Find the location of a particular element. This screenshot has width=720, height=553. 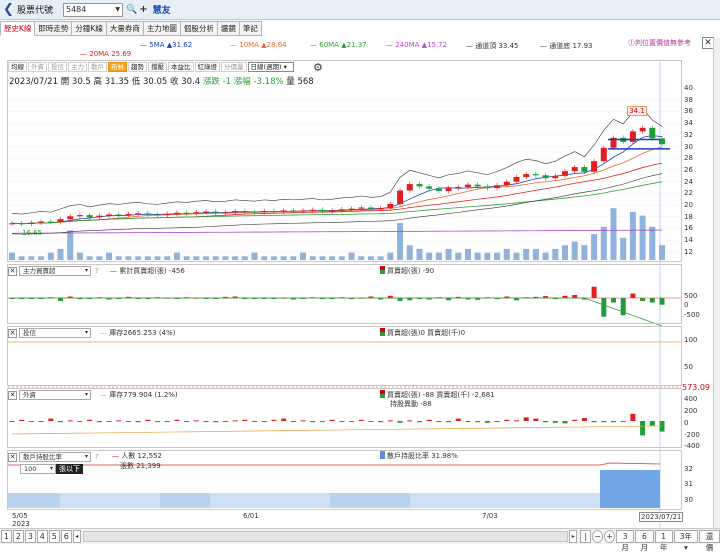

price-tick: 14 is located at coordinates (688, 240).